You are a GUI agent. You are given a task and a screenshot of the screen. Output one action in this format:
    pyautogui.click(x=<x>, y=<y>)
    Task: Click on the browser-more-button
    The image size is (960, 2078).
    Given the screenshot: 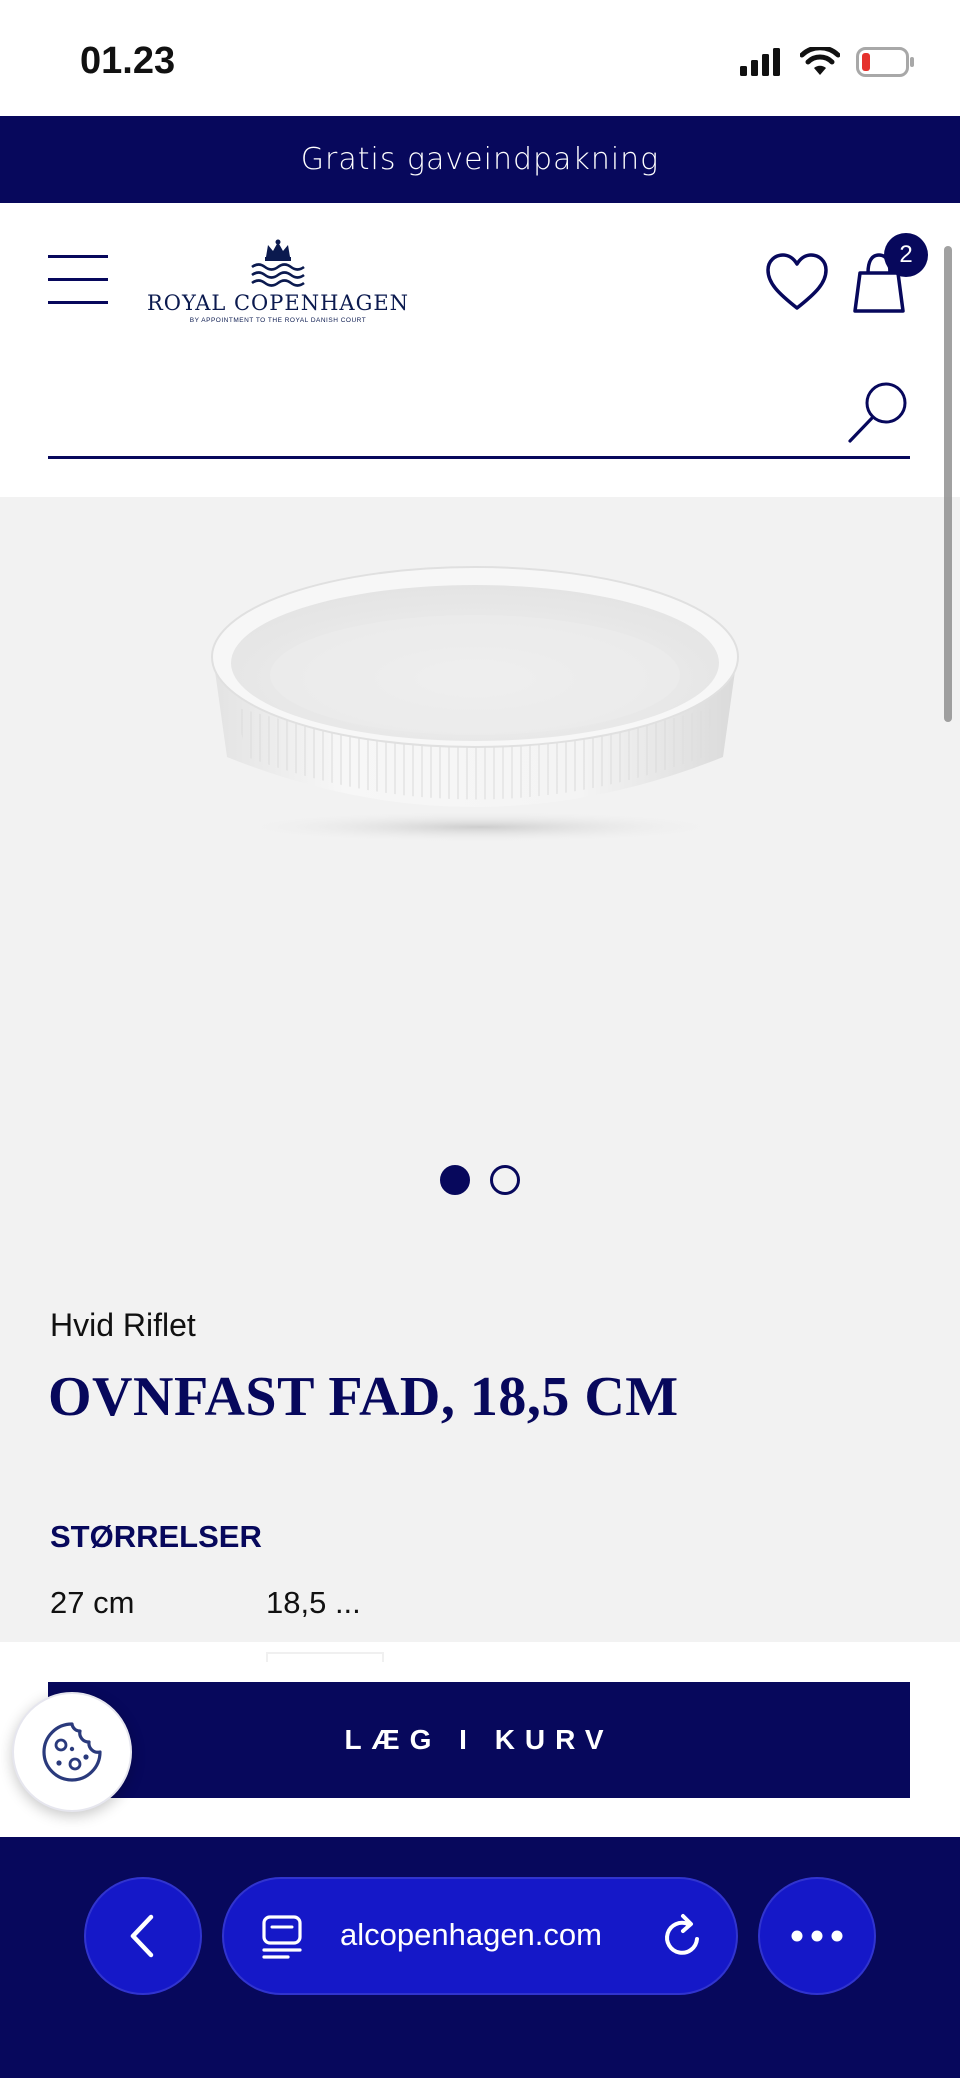 What is the action you would take?
    pyautogui.click(x=817, y=1936)
    